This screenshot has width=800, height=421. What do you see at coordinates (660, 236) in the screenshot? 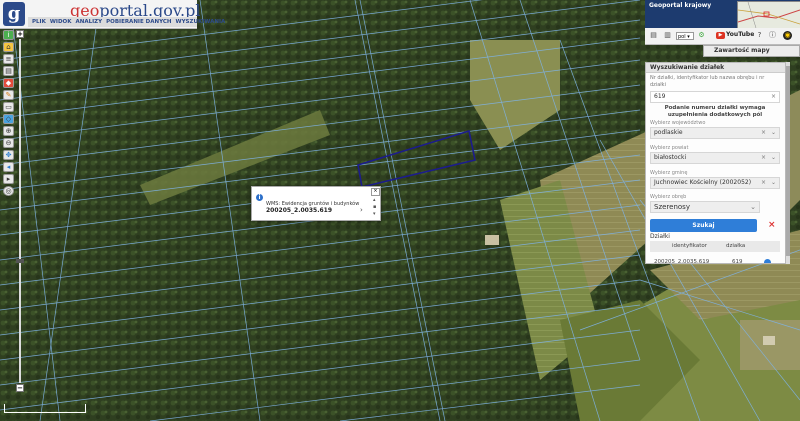
I see `results-label: Działki` at bounding box center [660, 236].